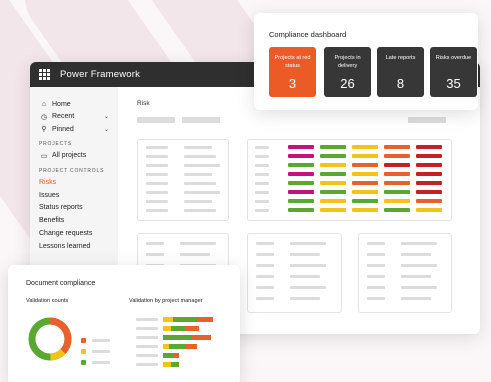 This screenshot has width=491, height=382. I want to click on sidebar-section-project-controls: PROJECT CONTROLS, so click(72, 170).